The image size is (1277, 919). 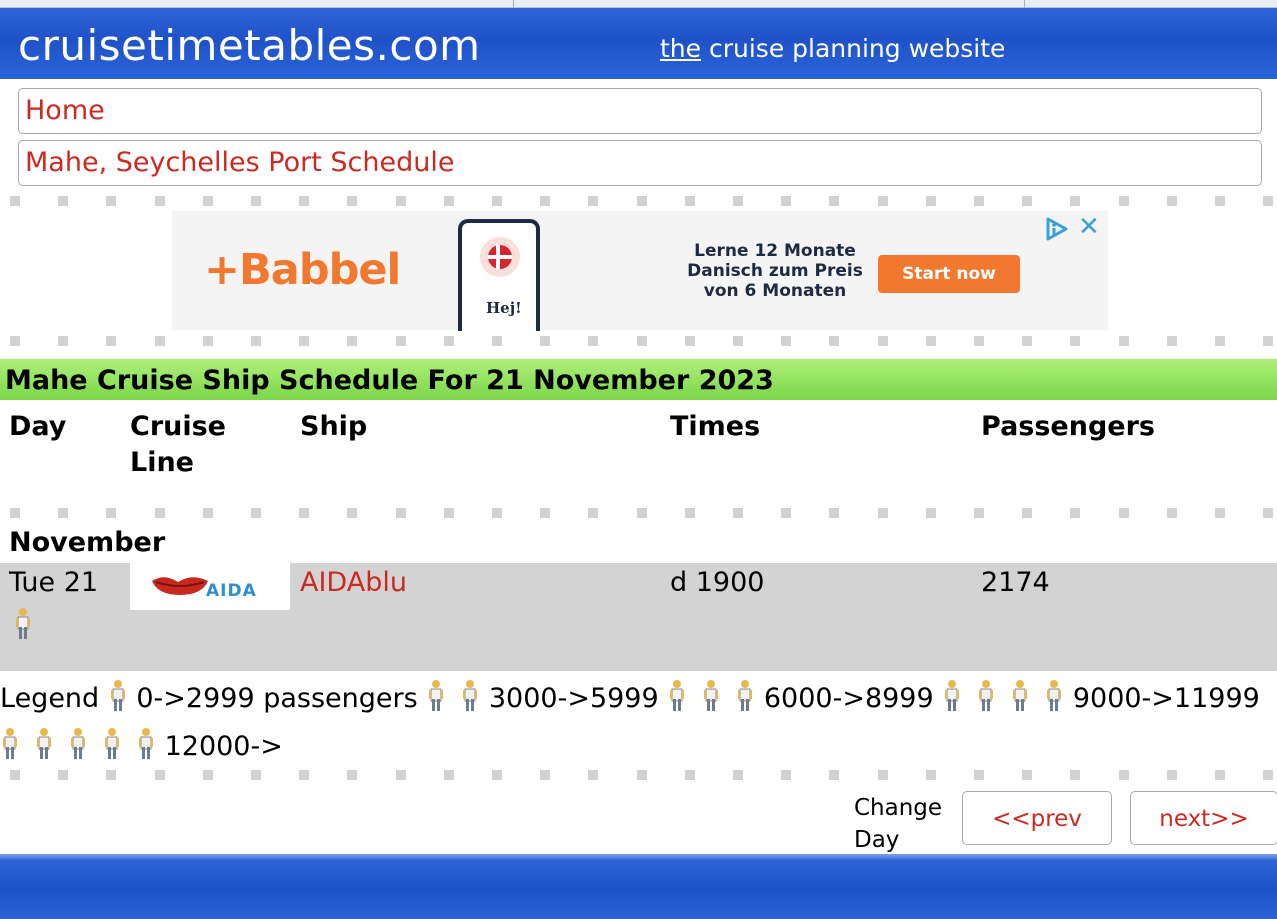 I want to click on column-header-day: Day, so click(x=38, y=426).